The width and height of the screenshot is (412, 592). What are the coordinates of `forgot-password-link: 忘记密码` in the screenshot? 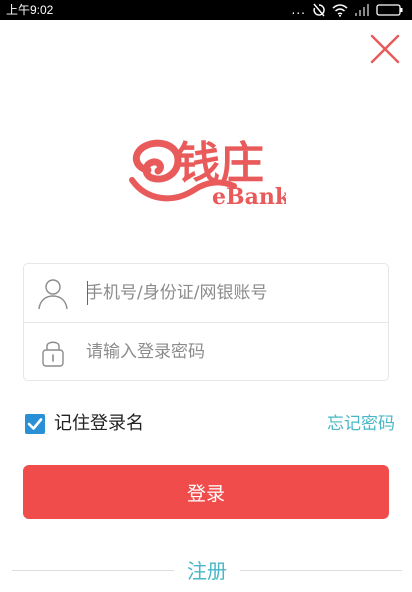 It's located at (361, 424).